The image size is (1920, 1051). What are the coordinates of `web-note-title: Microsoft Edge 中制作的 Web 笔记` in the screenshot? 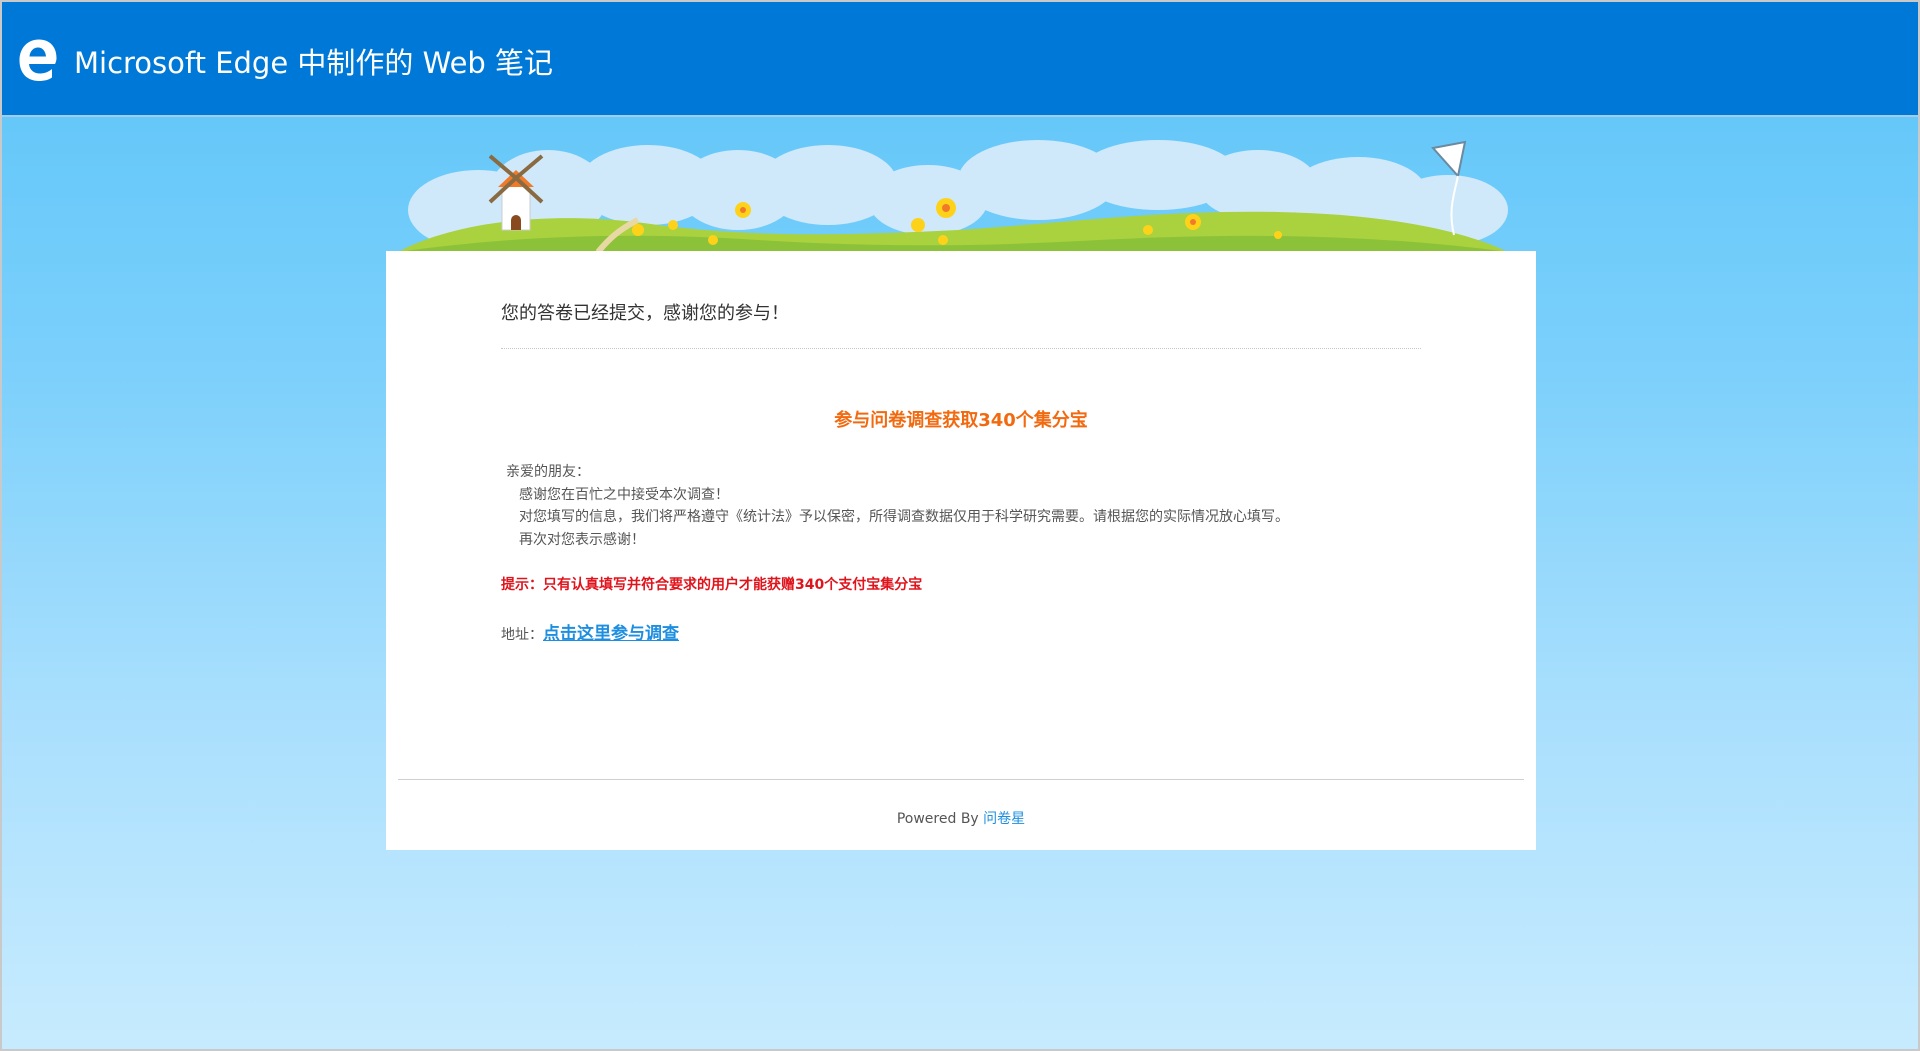 It's located at (314, 63).